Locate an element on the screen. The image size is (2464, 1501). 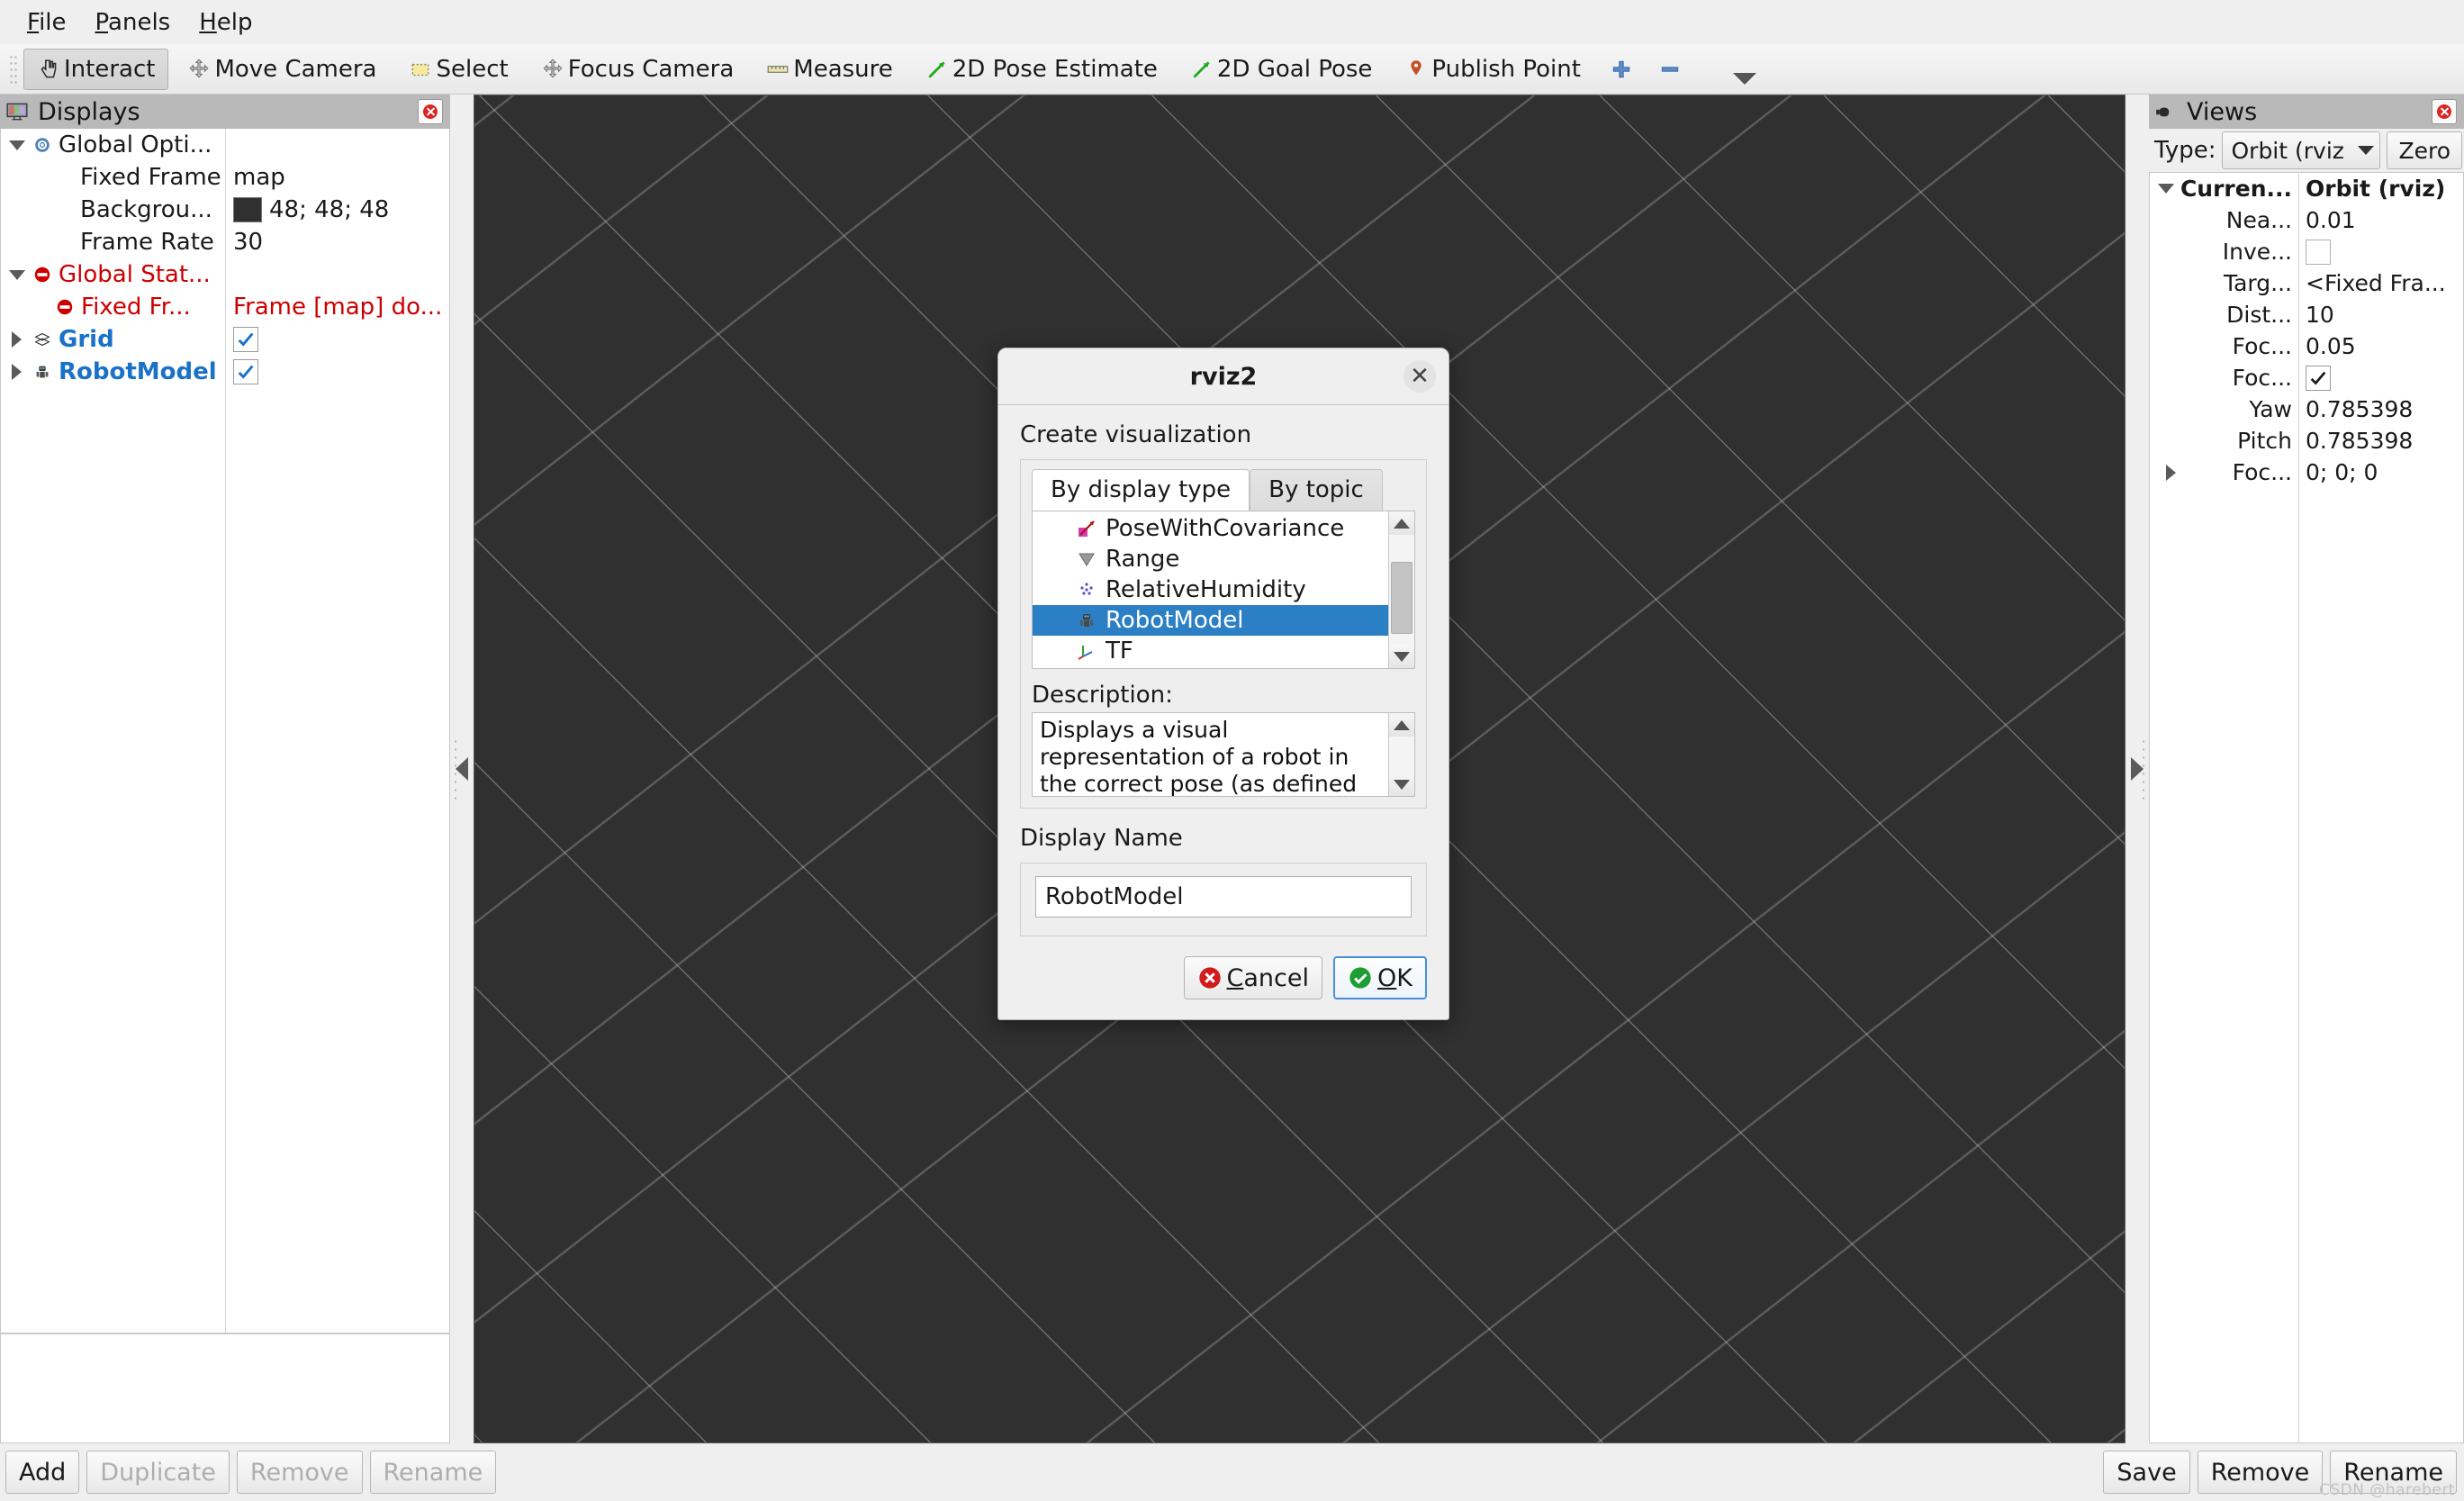
tool-measure: Measure is located at coordinates (830, 69).